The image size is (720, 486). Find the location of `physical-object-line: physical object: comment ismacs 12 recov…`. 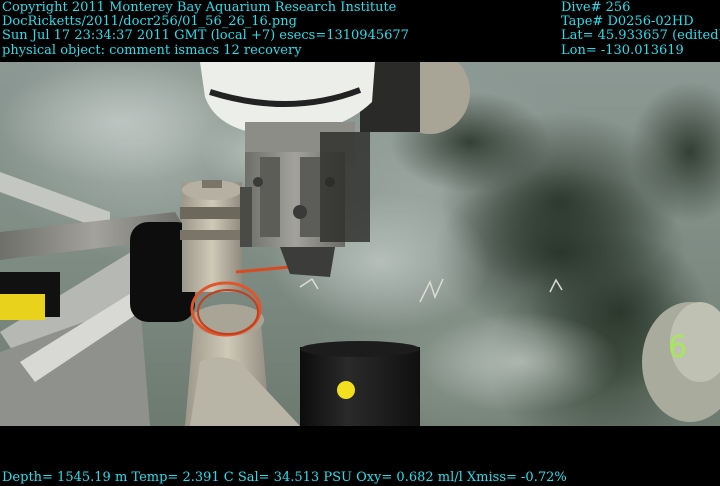

physical-object-line: physical object: comment ismacs 12 recov… is located at coordinates (152, 50).